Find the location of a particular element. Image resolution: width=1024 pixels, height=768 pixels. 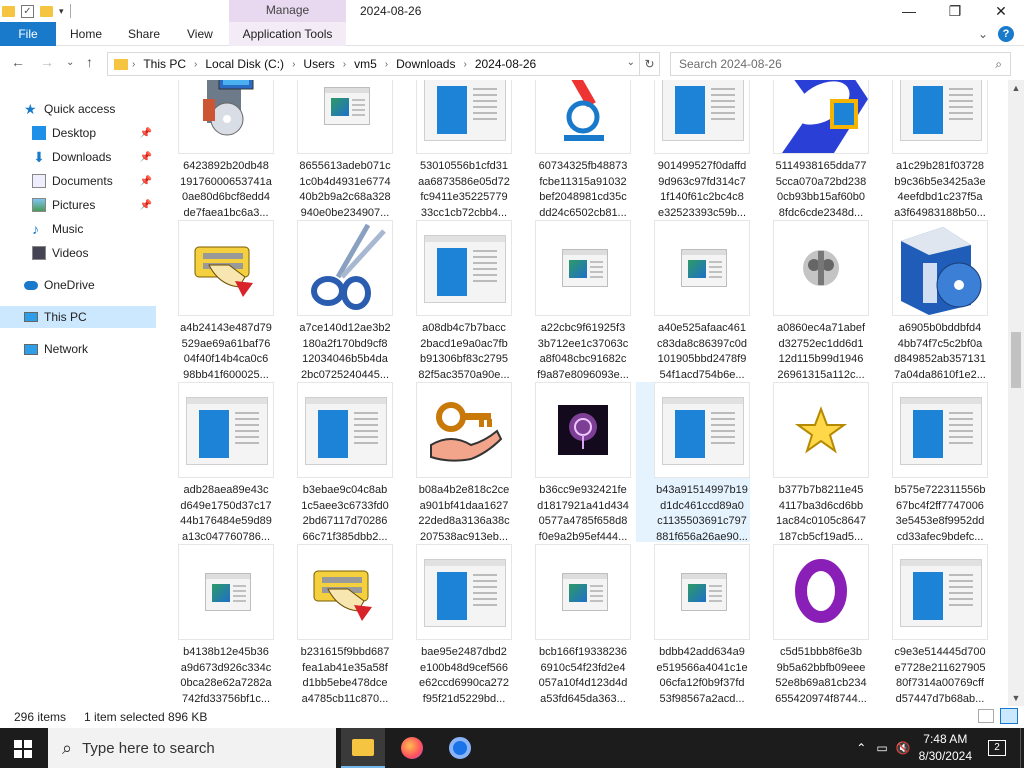

quick-access-toolbar: ✓ ▾ is located at coordinates (35, 11).